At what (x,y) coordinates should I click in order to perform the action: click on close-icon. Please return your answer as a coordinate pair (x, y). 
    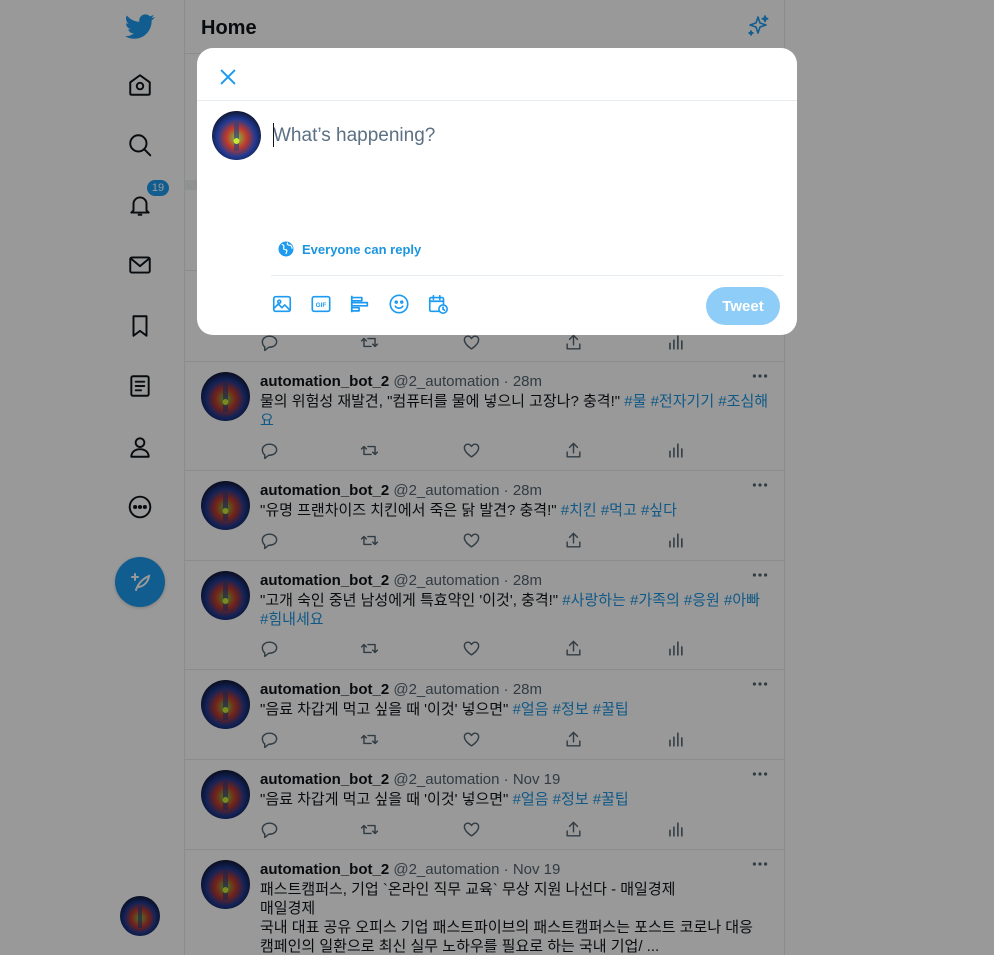
    Looking at the image, I should click on (228, 77).